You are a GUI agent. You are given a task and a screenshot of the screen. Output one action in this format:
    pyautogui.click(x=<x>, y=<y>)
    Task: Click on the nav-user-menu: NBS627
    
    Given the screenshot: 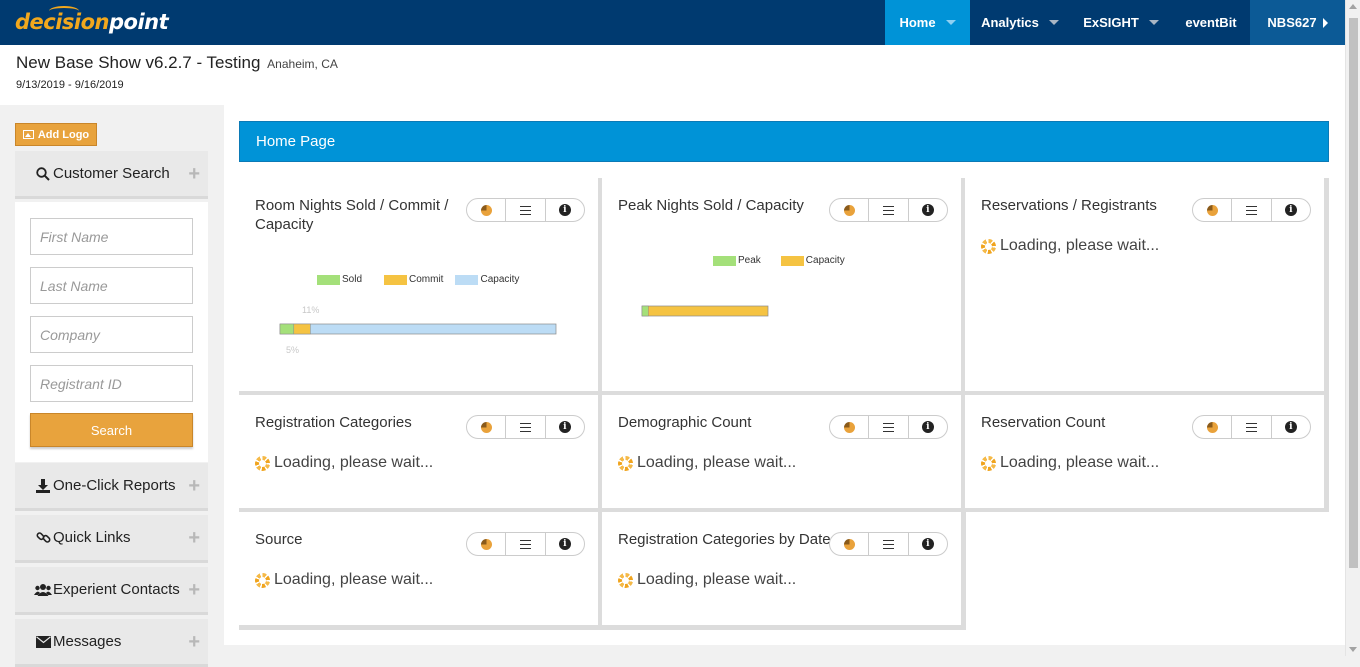 What is the action you would take?
    pyautogui.click(x=1297, y=22)
    